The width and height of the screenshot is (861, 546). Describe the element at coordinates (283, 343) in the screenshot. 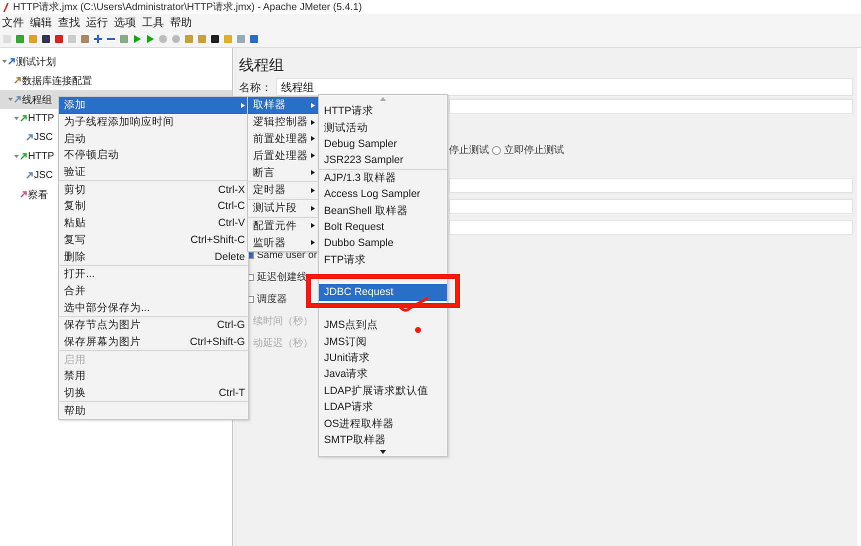

I see `field-label: 动延迟（秒）` at that location.